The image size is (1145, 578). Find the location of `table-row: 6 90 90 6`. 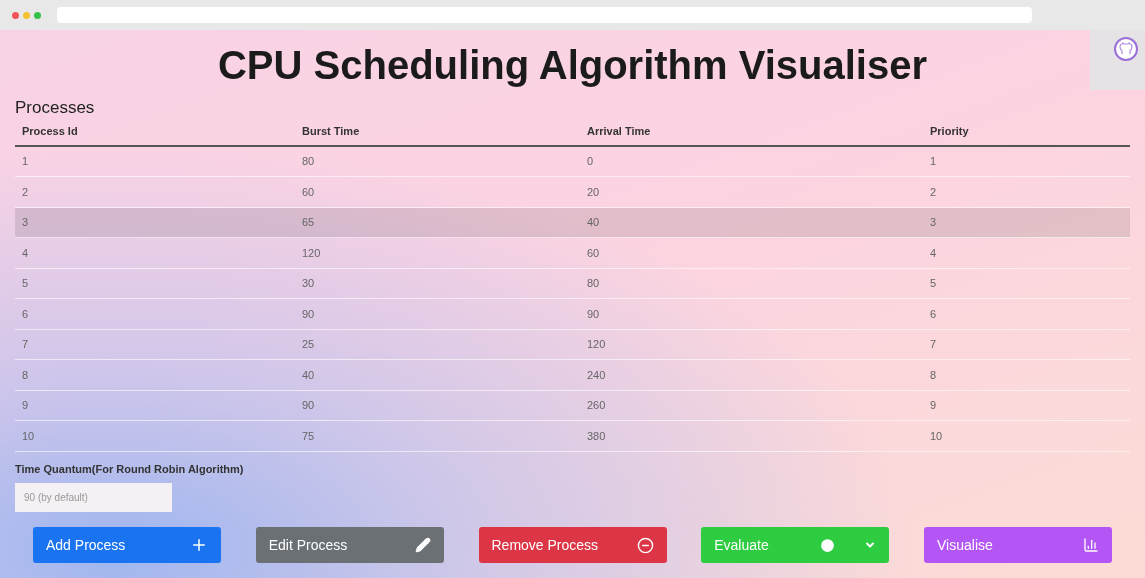

table-row: 6 90 90 6 is located at coordinates (572, 314).